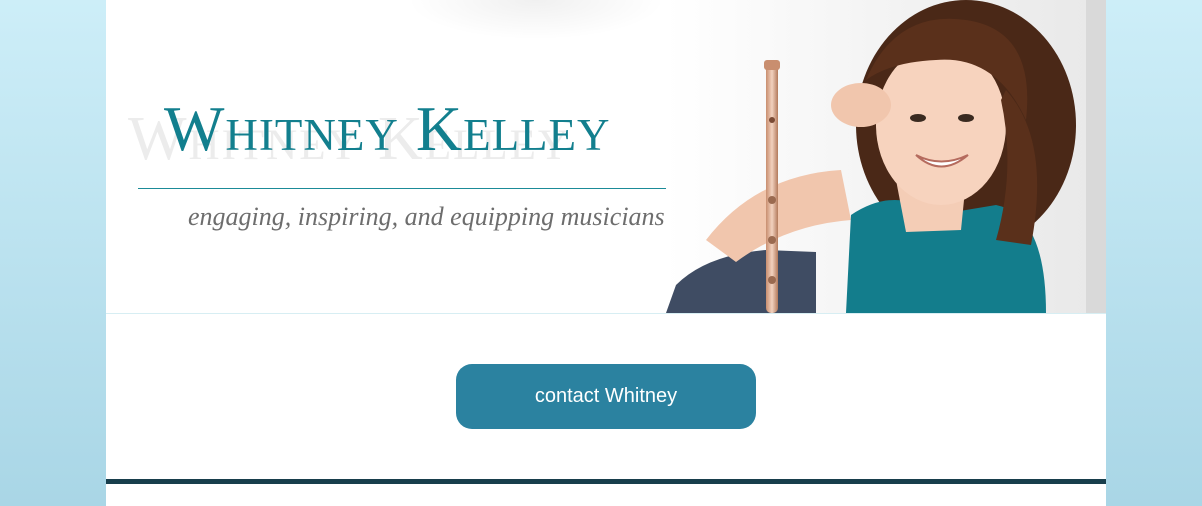 The height and width of the screenshot is (506, 1202). What do you see at coordinates (387, 129) in the screenshot?
I see `site-logo-title: Whitney Kelley` at bounding box center [387, 129].